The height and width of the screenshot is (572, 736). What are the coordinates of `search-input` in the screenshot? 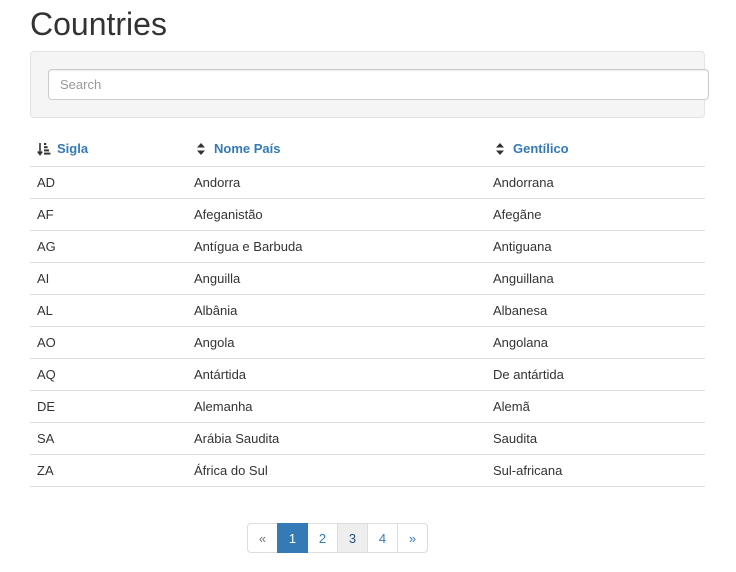 It's located at (378, 84).